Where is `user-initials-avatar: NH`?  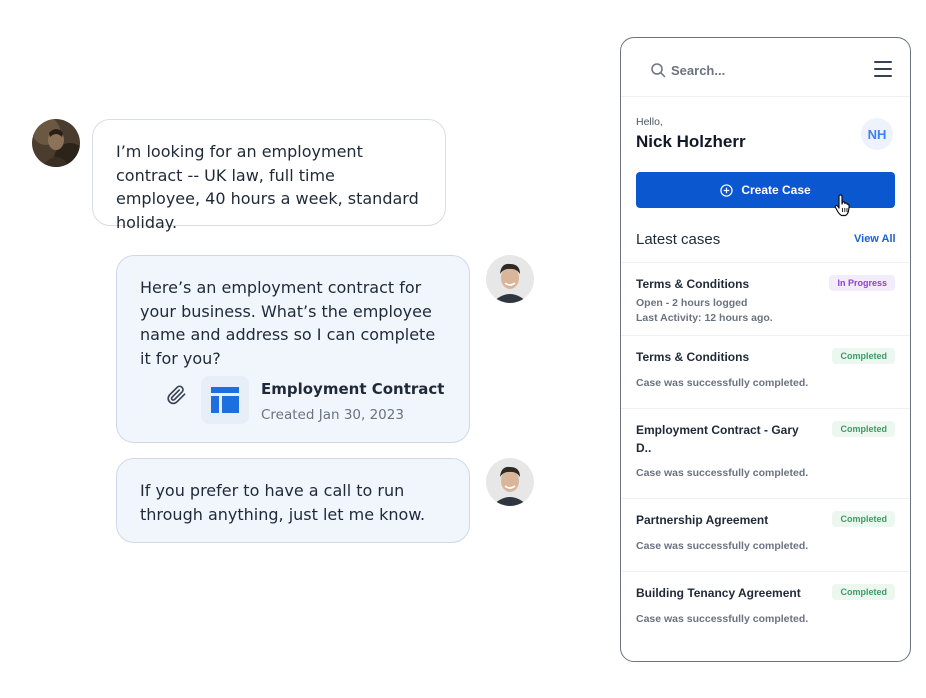 user-initials-avatar: NH is located at coordinates (877, 134).